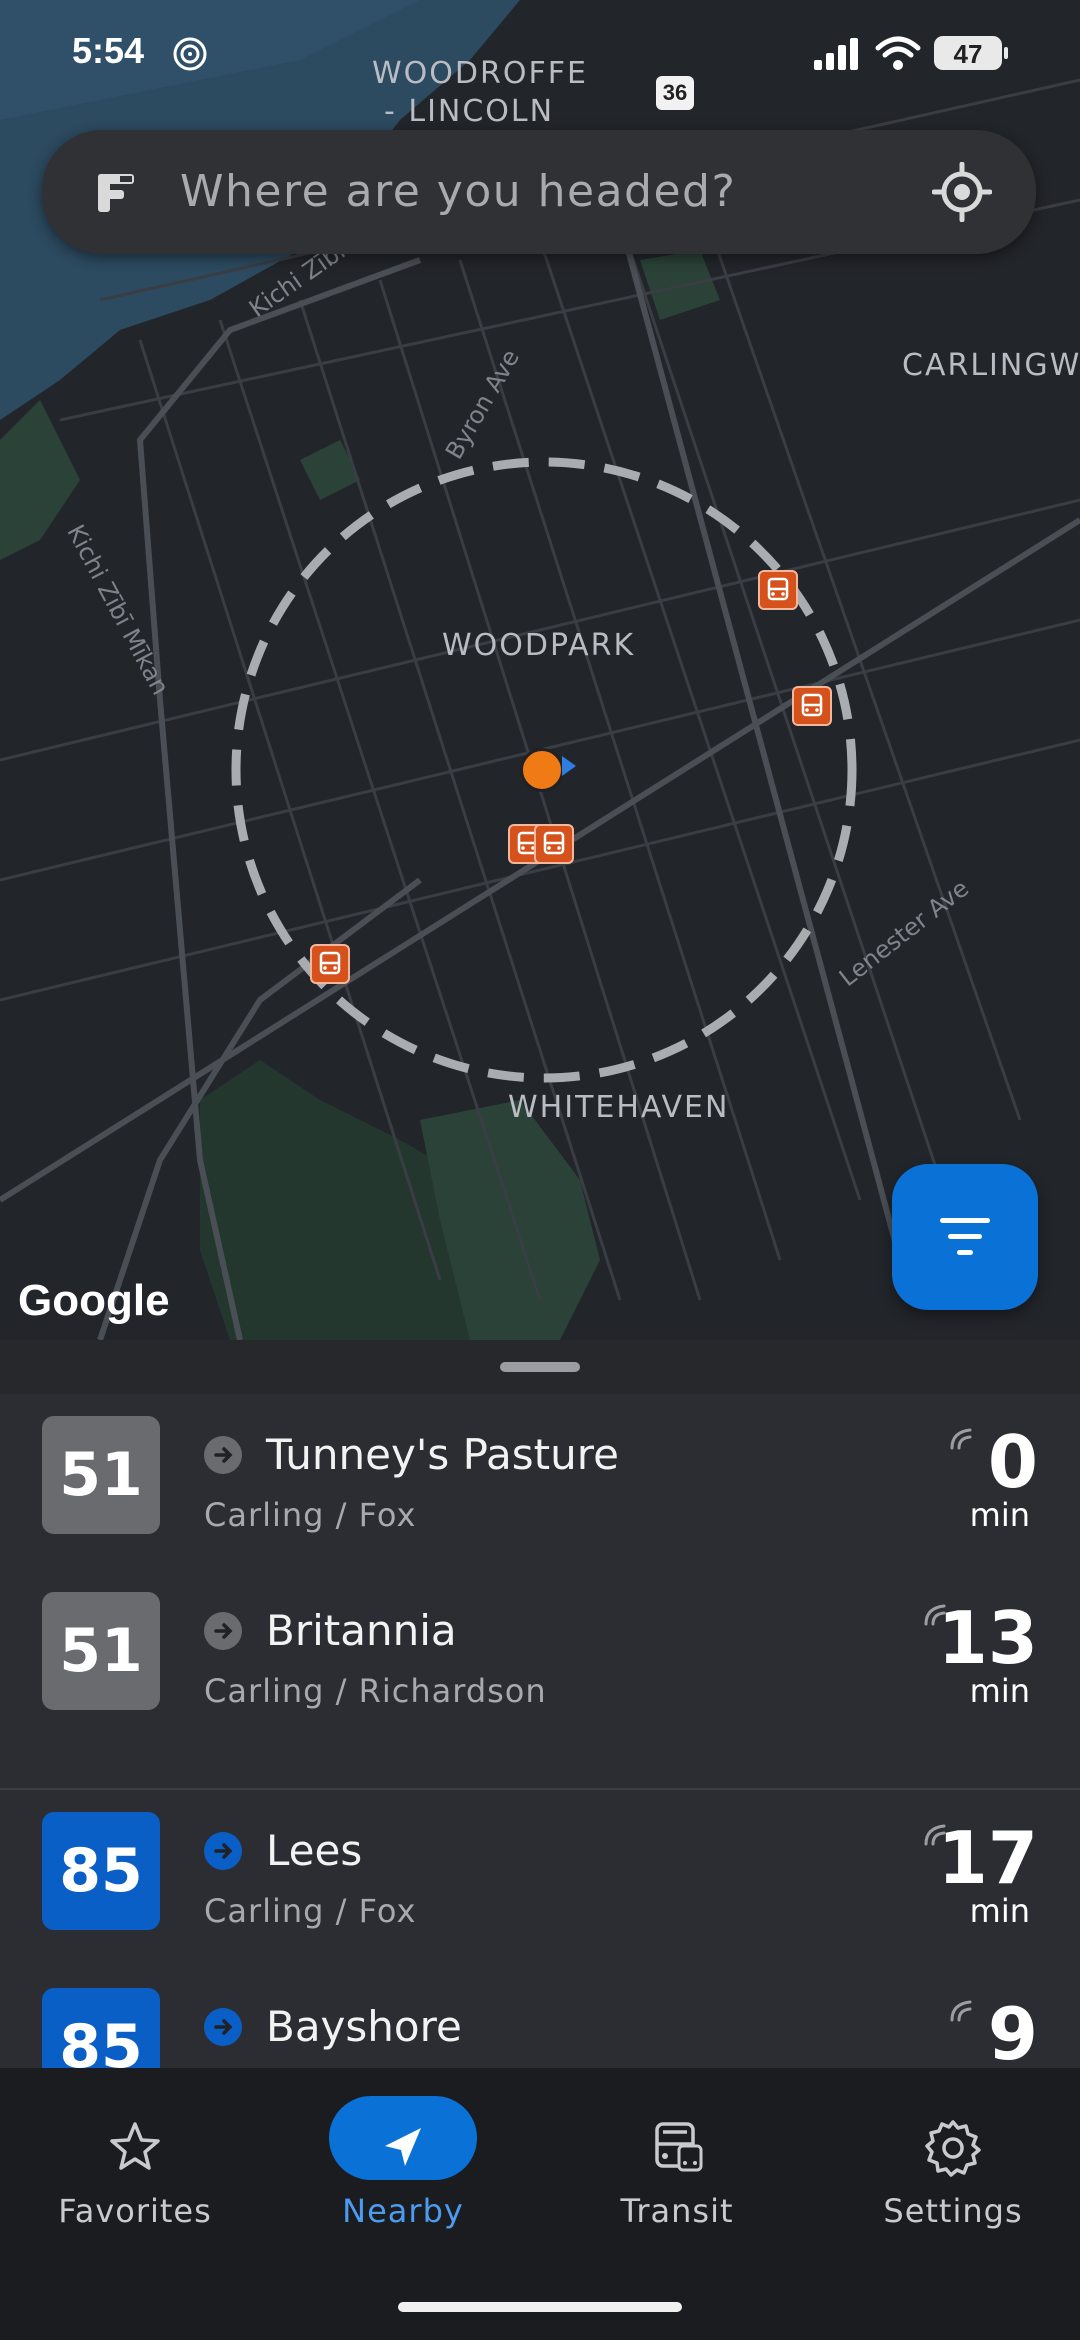  What do you see at coordinates (442, 1454) in the screenshot?
I see `destination-name: Tunney's Pasture` at bounding box center [442, 1454].